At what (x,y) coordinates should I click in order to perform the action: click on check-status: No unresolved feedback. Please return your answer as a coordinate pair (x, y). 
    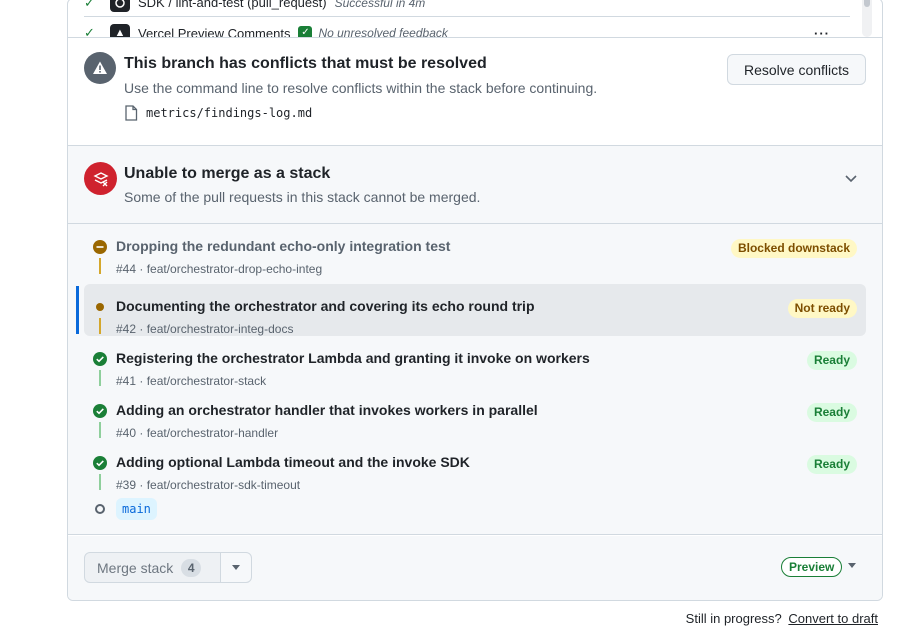
    Looking at the image, I should click on (383, 31).